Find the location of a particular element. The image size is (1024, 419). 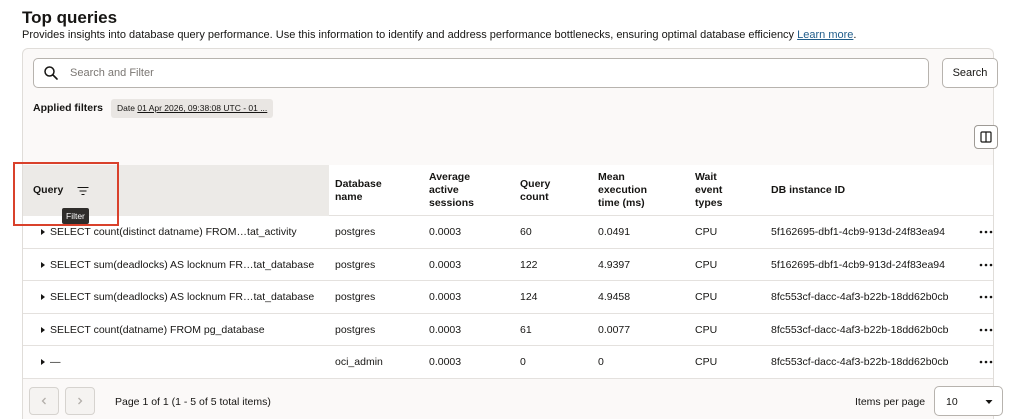

column-header-database-name: Database name is located at coordinates (370, 190).